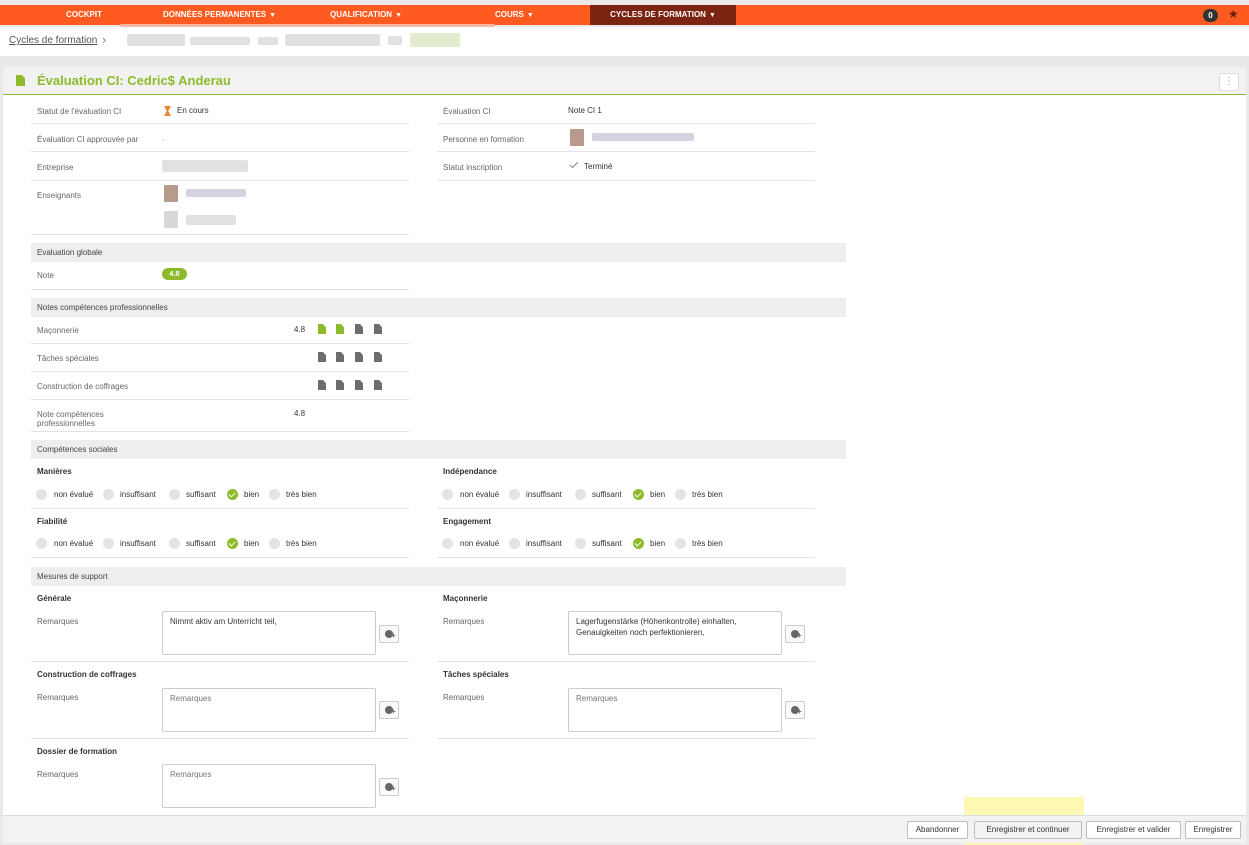 This screenshot has width=1249, height=845. I want to click on support-title-maconnerie: Maçonnerie, so click(465, 598).